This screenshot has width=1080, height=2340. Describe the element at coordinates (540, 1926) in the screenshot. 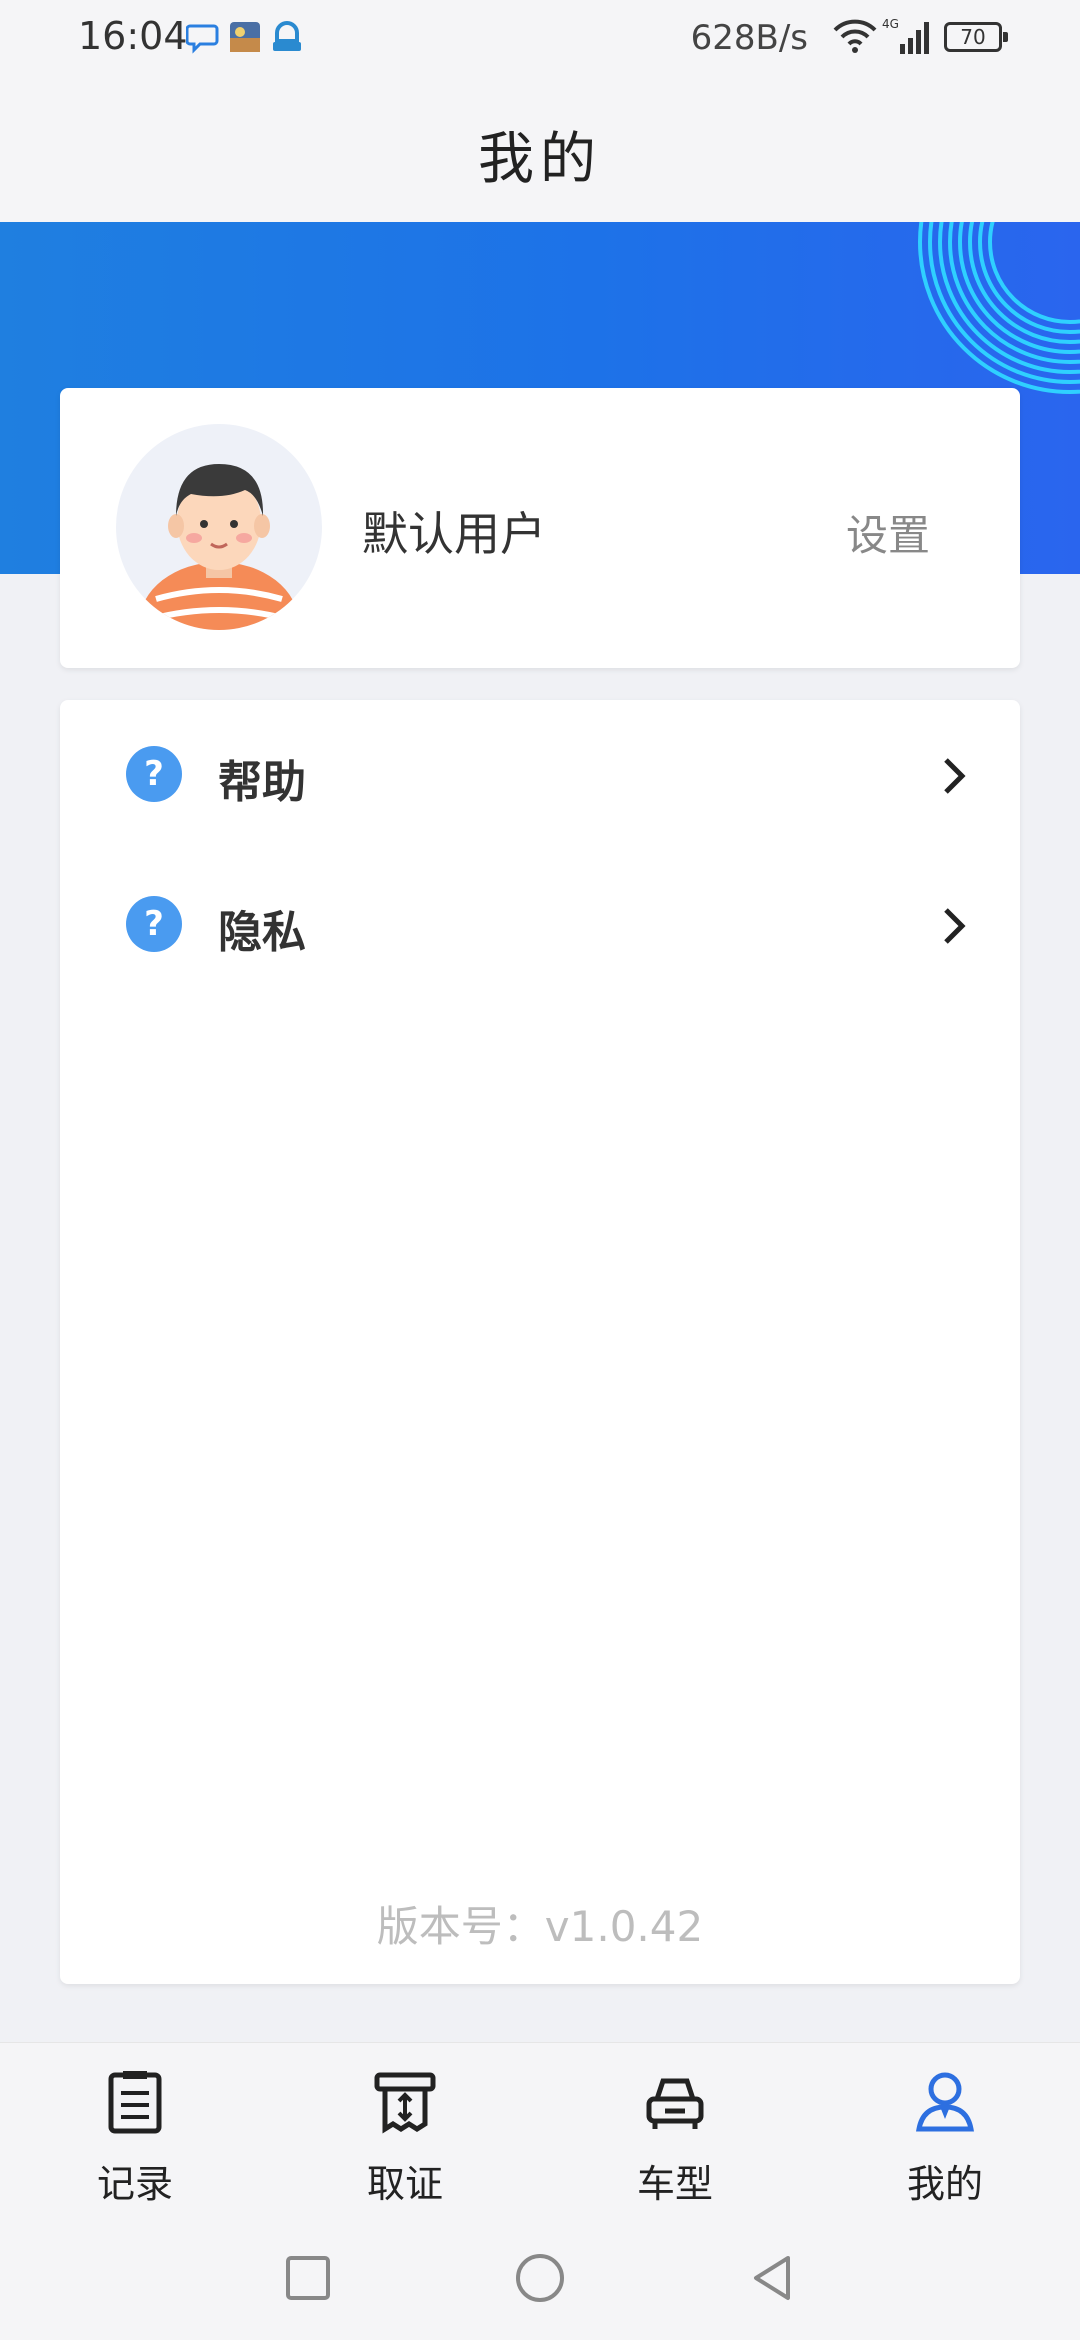

I see `version-label: 版本号：v1.0.42` at that location.